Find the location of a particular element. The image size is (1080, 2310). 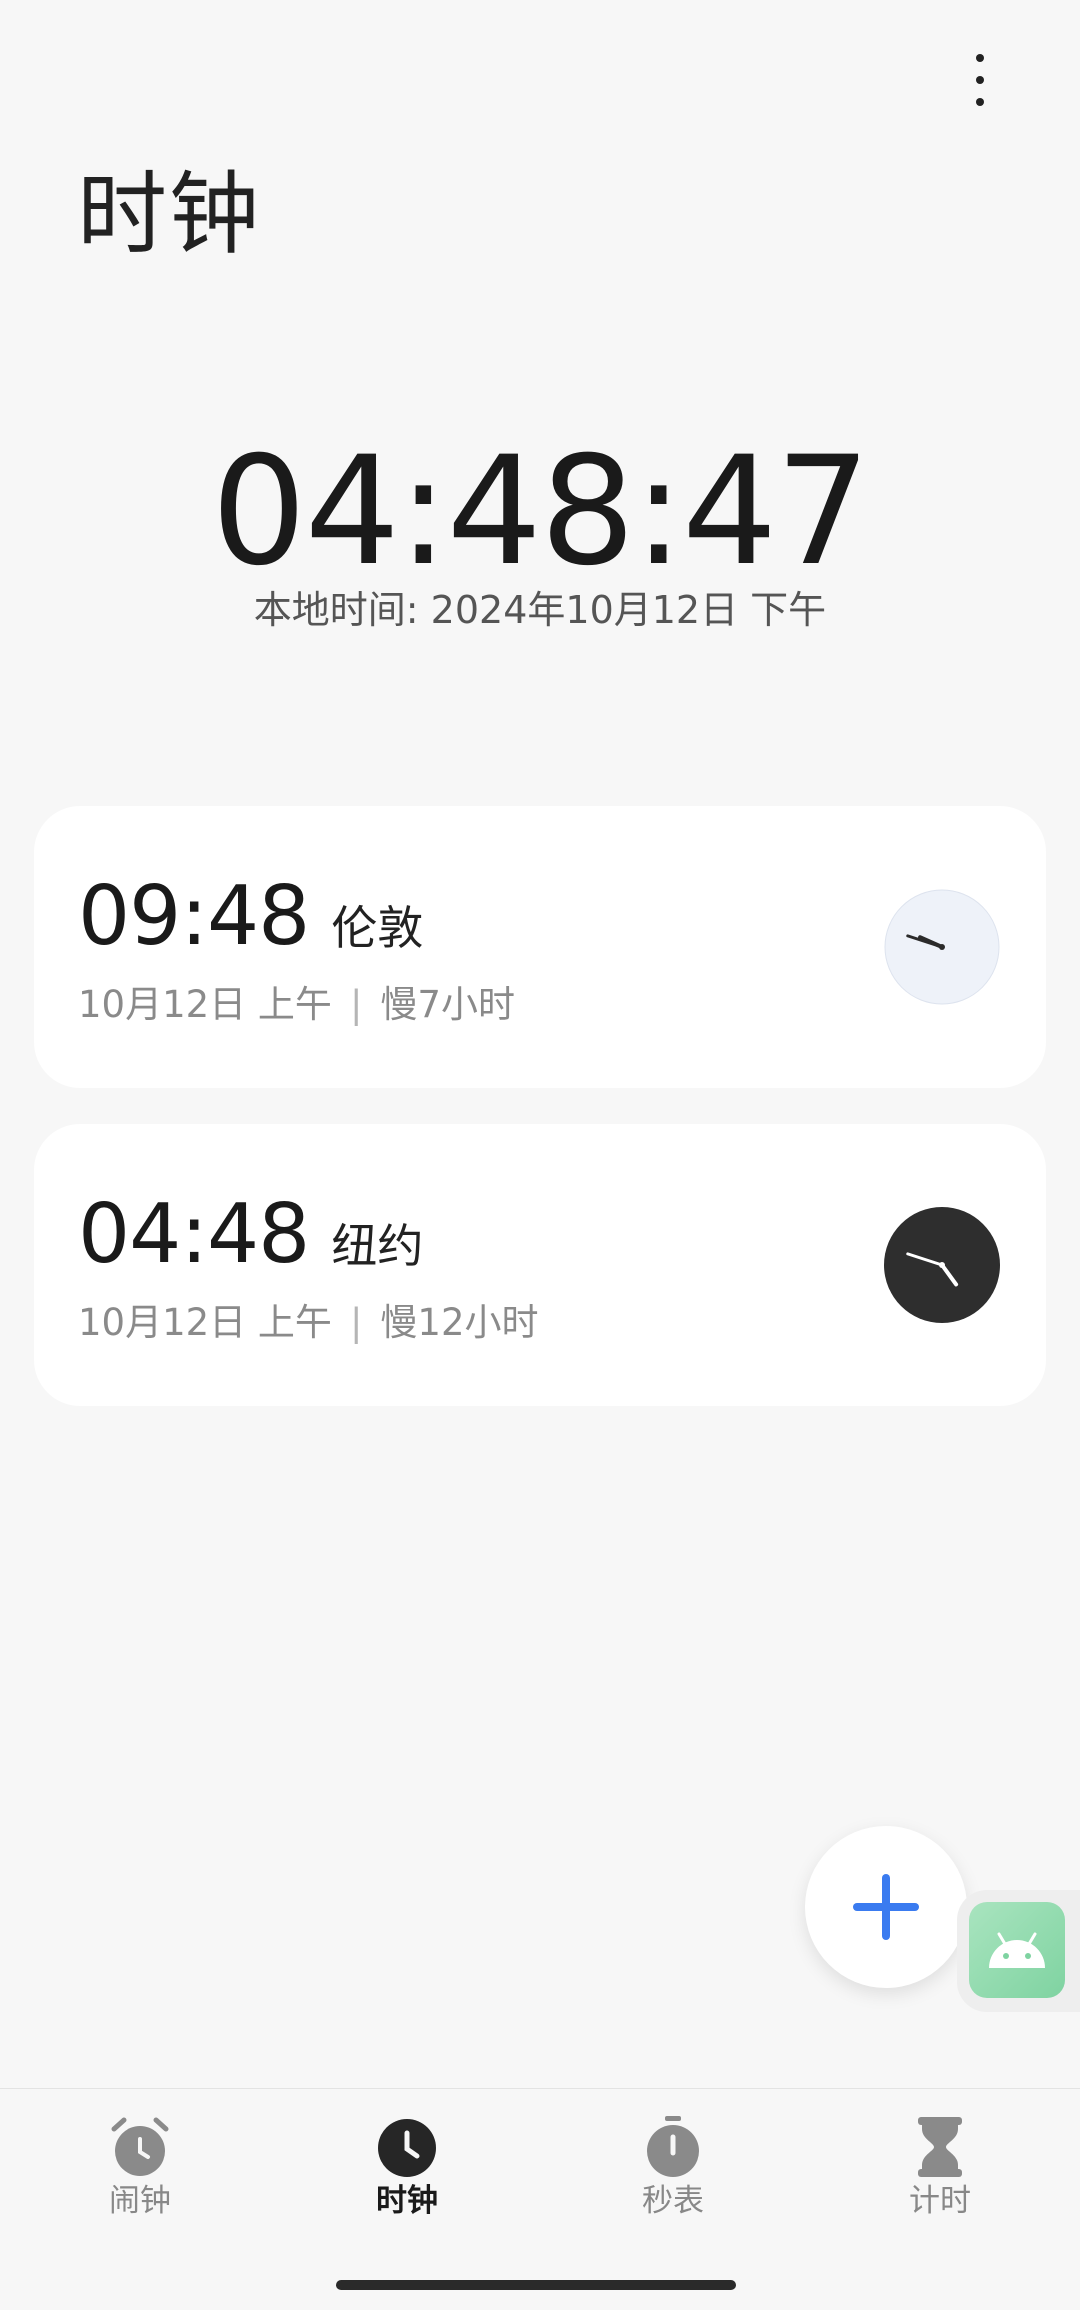

stopwatch-icon is located at coordinates (673, 2146).